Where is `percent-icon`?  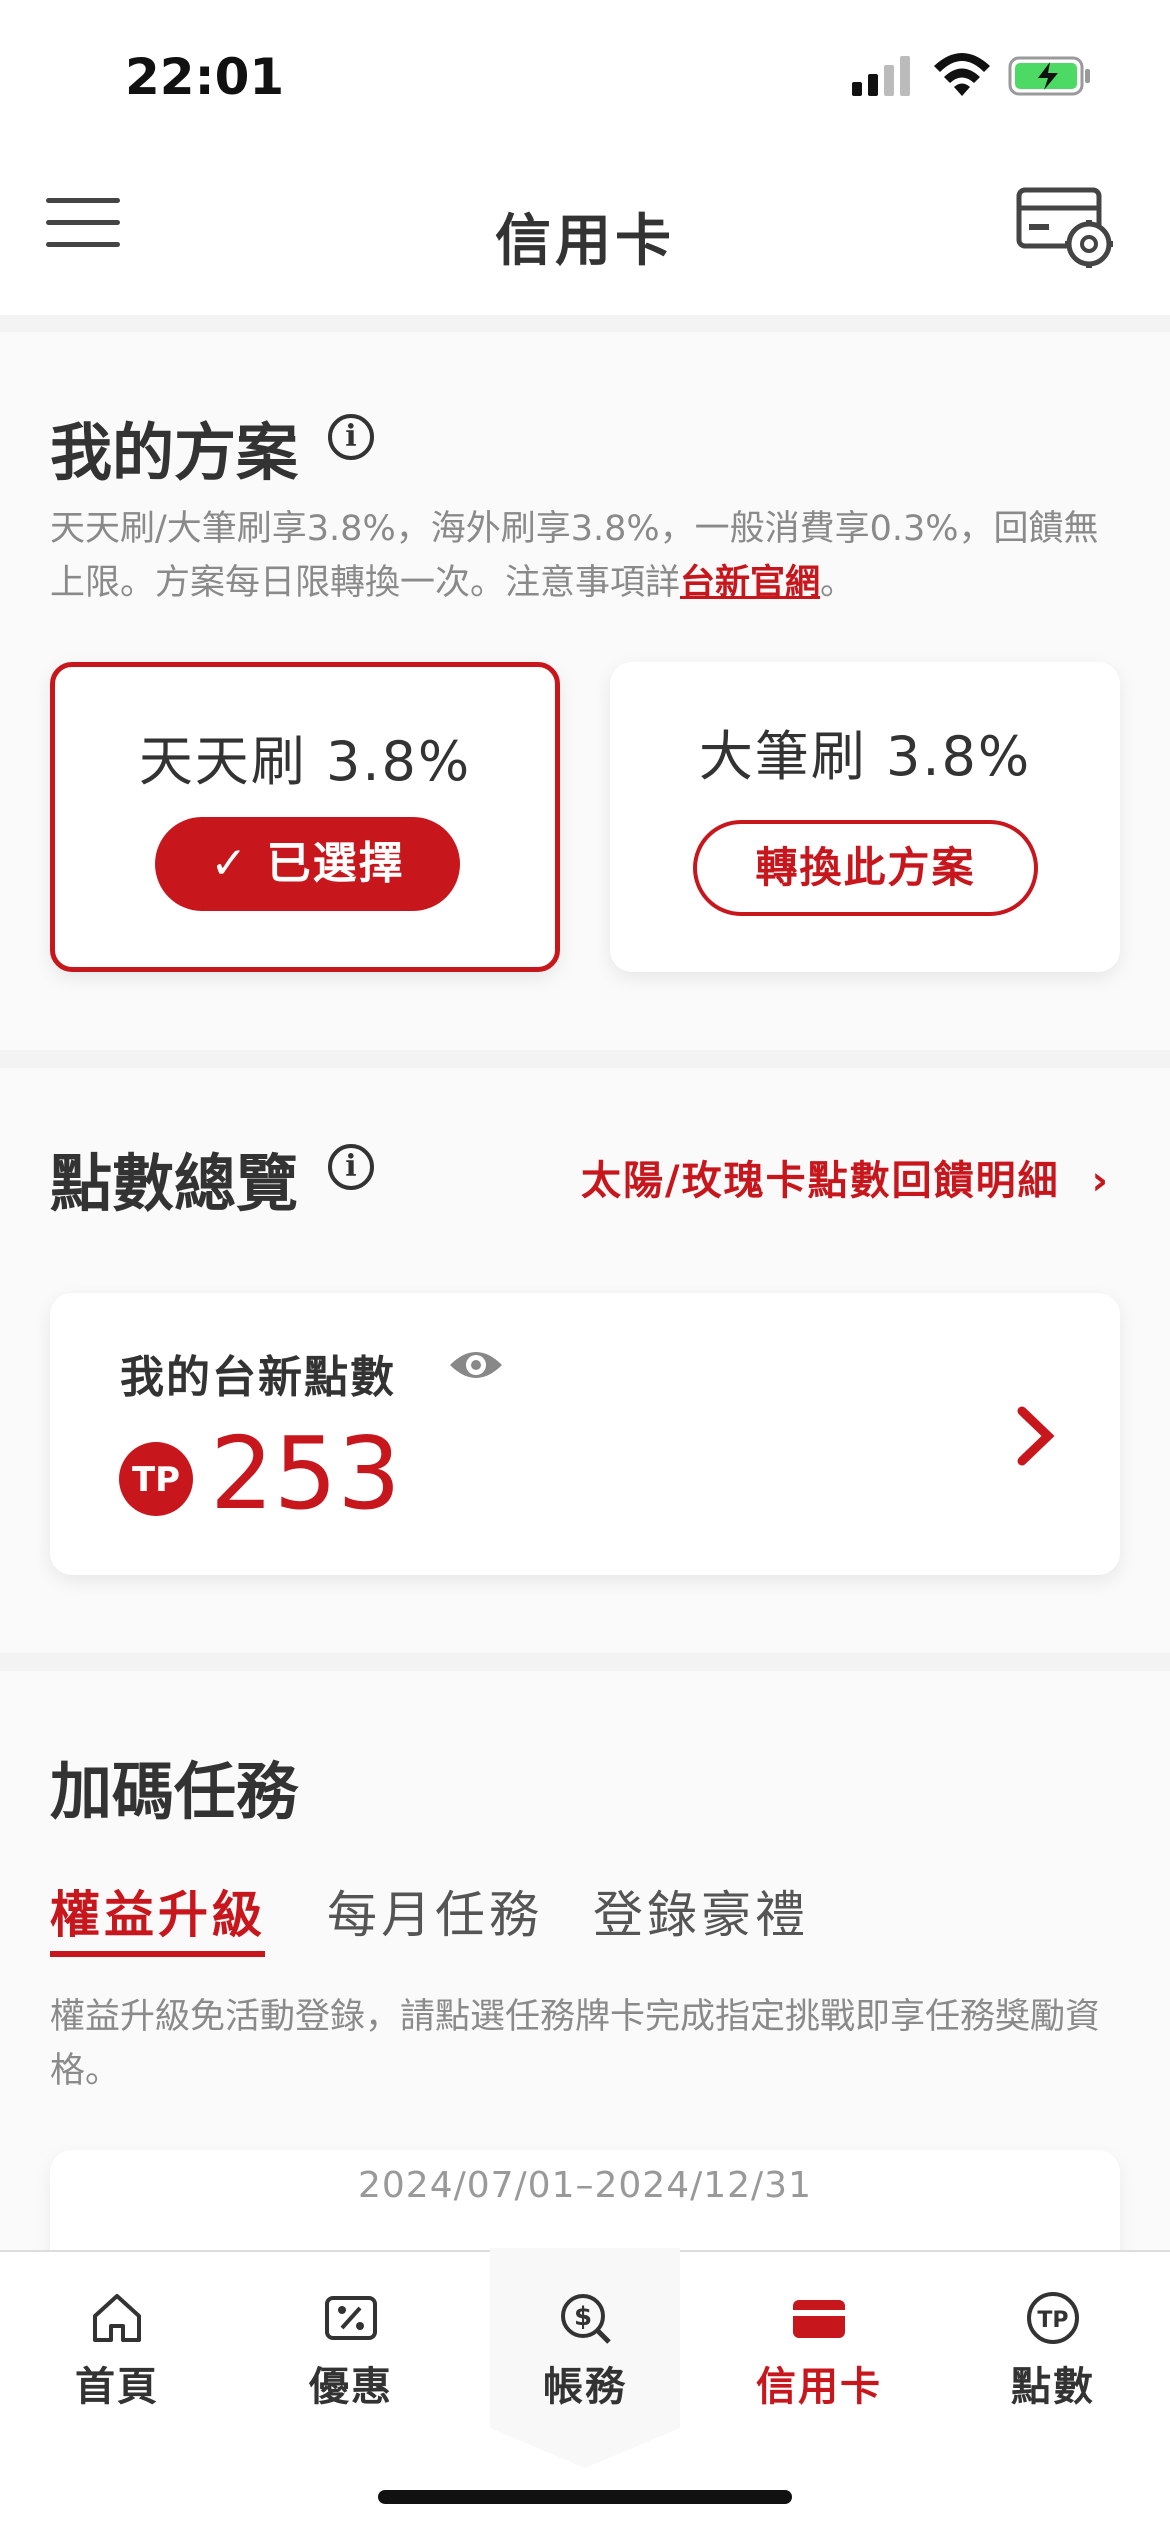
percent-icon is located at coordinates (351, 2318).